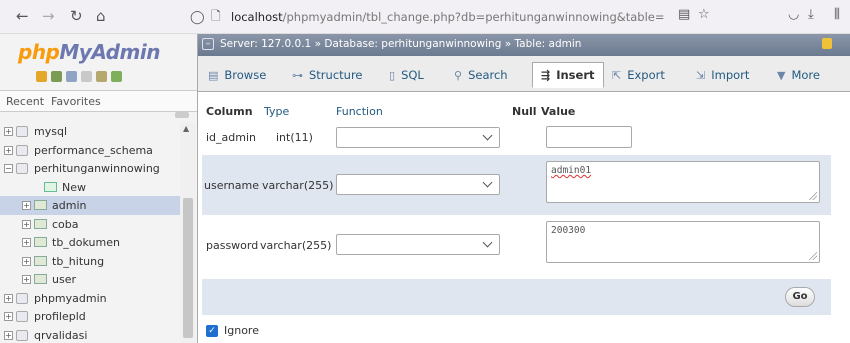 The image size is (850, 343). Describe the element at coordinates (90, 187) in the screenshot. I see `tree-item: New` at that location.